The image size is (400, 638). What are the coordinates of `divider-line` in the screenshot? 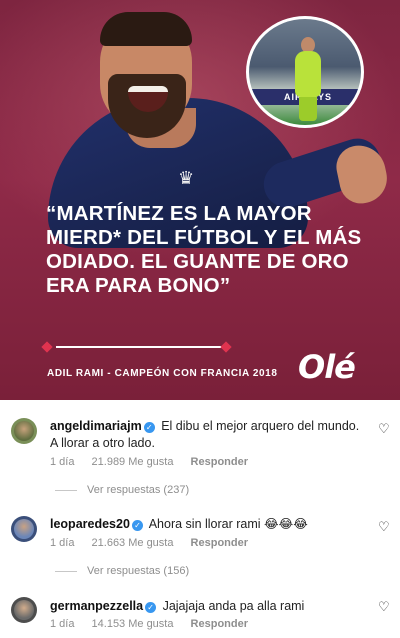 It's located at (141, 347).